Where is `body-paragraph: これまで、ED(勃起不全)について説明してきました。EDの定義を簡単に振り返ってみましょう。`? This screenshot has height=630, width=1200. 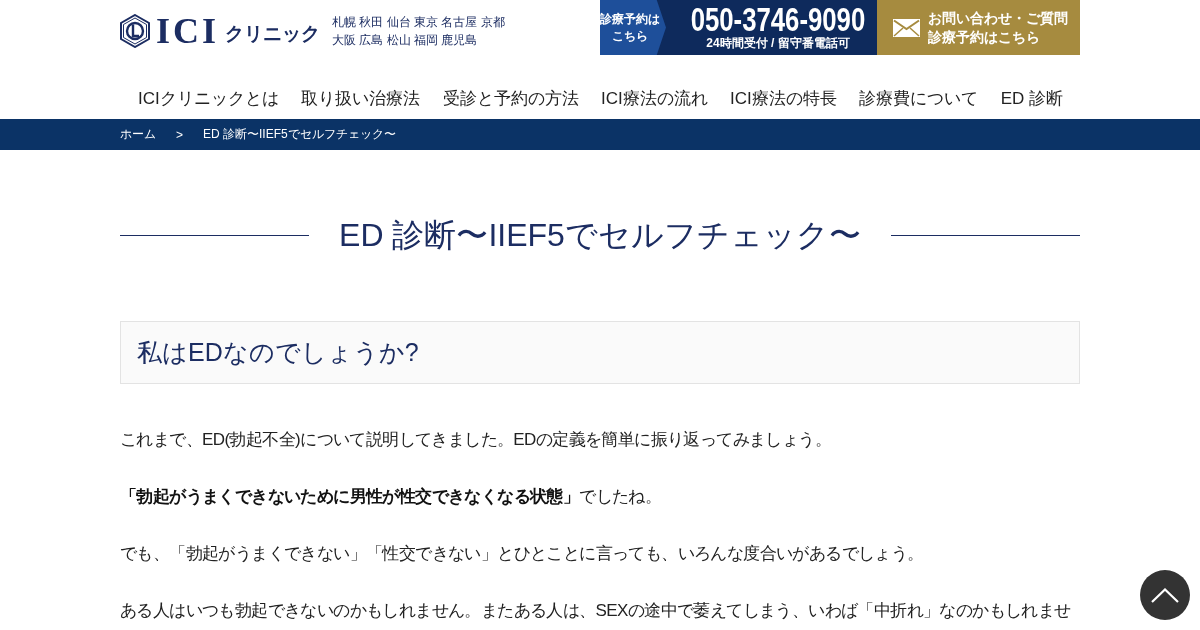
body-paragraph: これまで、ED(勃起不全)について説明してきました。EDの定義を簡単に振り返ってみましょう。 is located at coordinates (476, 440).